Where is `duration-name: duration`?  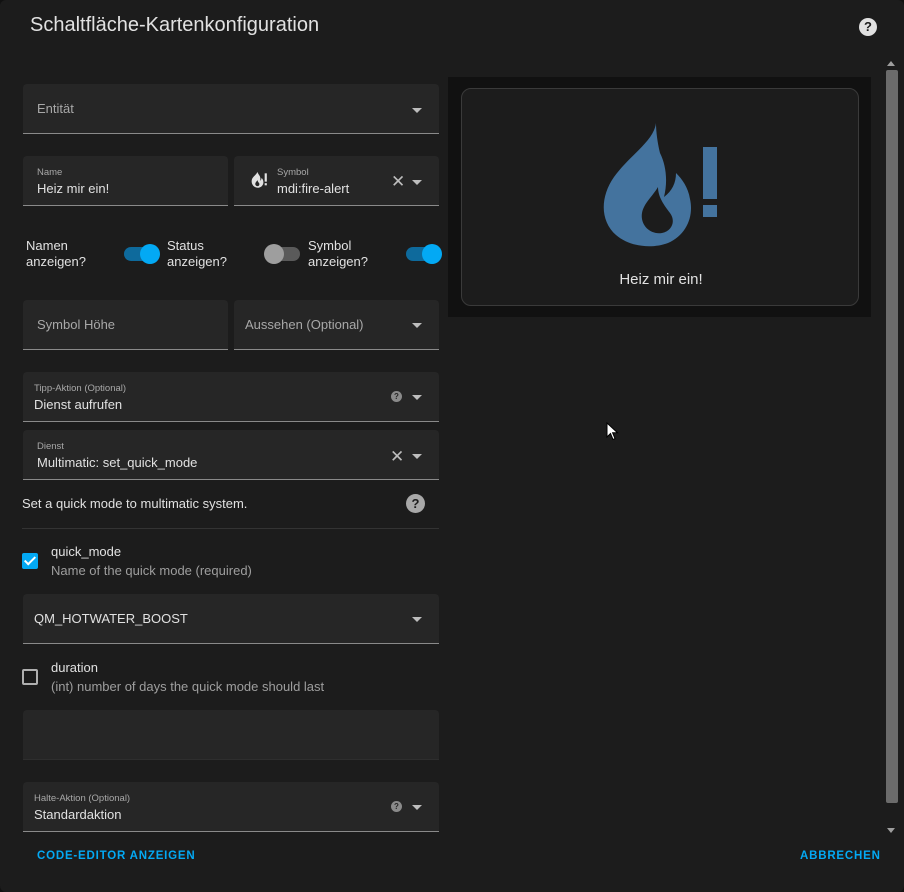
duration-name: duration is located at coordinates (74, 667).